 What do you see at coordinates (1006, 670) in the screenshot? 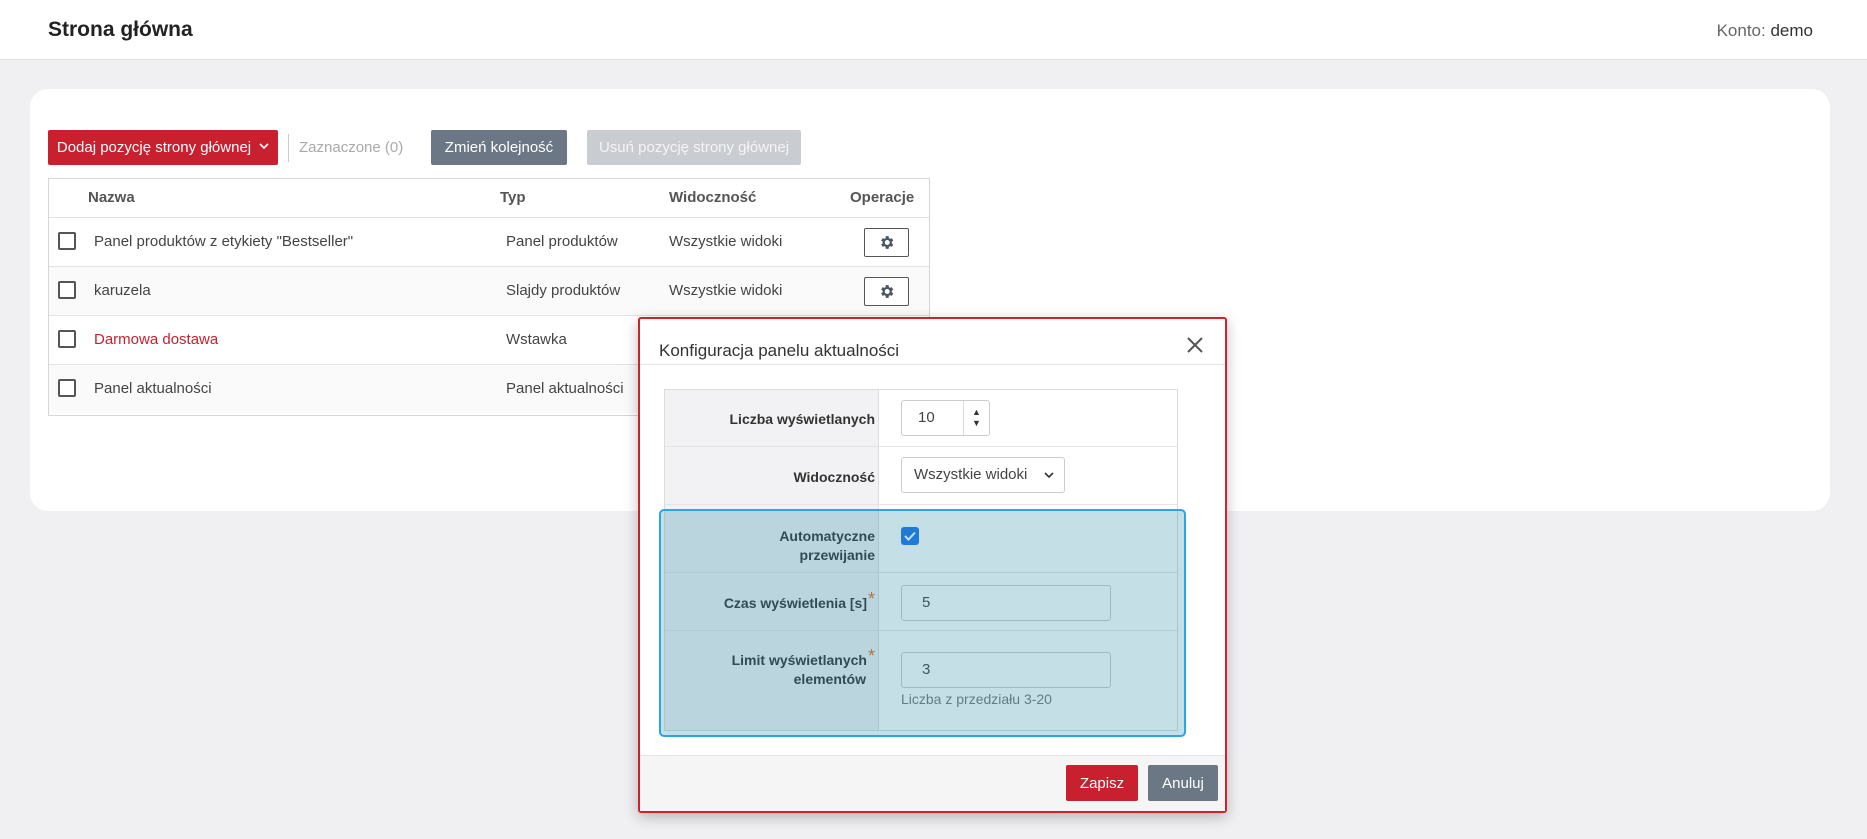
I see `item-limit-input: 3` at bounding box center [1006, 670].